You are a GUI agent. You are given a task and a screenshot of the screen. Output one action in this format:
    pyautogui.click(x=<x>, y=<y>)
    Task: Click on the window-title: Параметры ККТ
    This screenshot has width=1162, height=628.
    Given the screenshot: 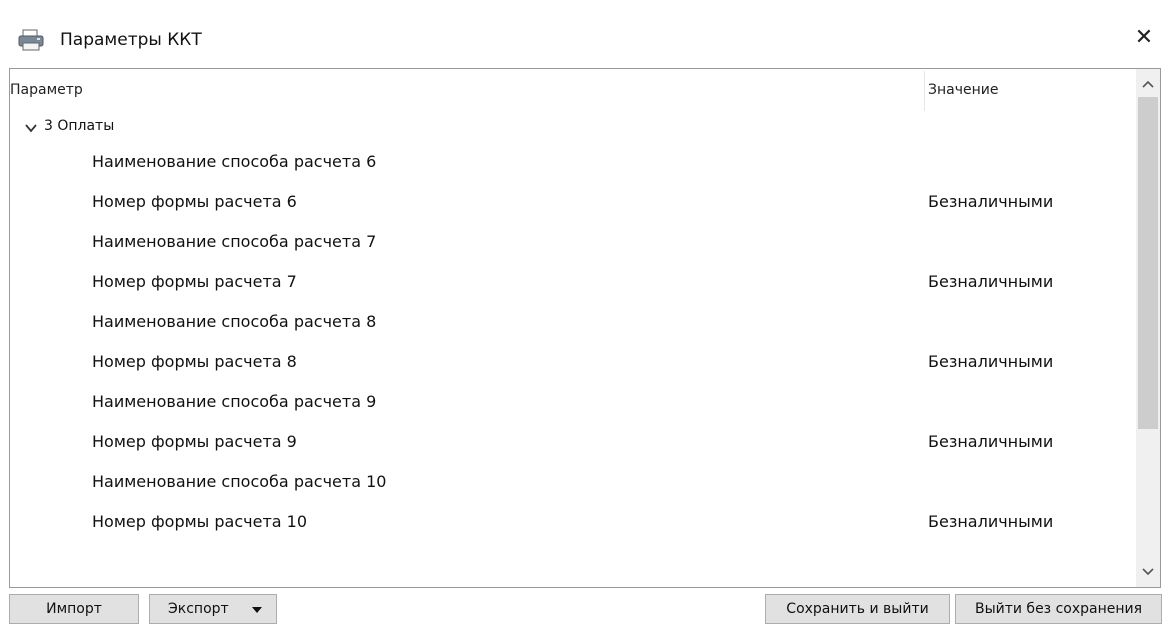 What is the action you would take?
    pyautogui.click(x=131, y=40)
    